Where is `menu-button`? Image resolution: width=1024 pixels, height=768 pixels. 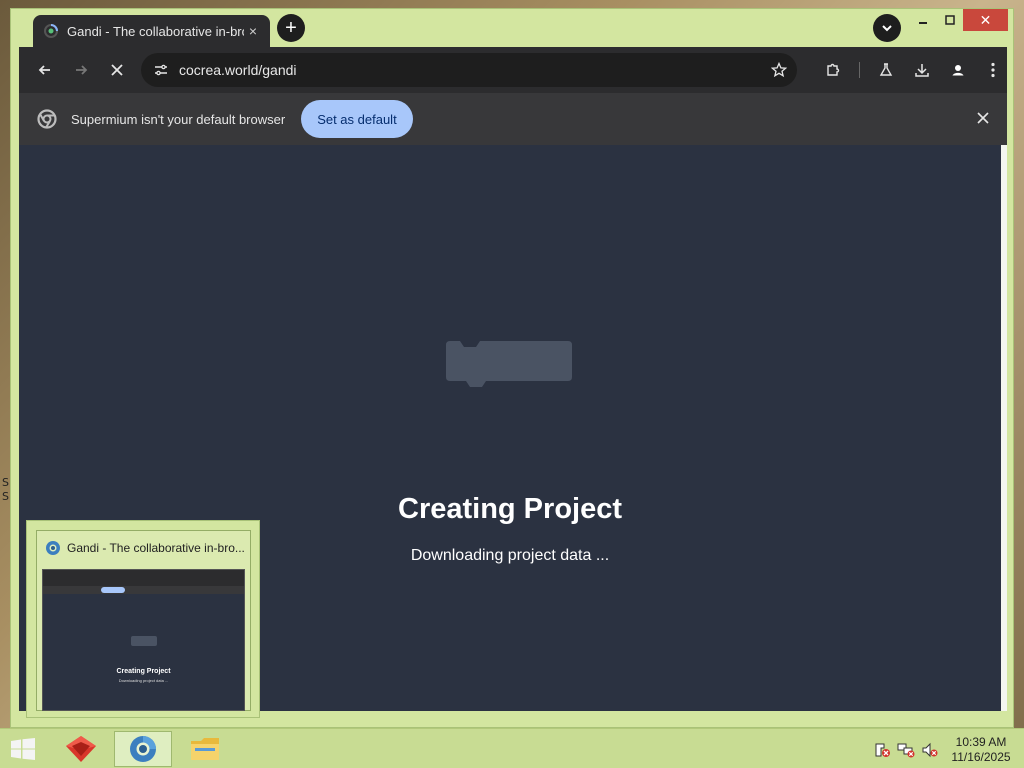 menu-button is located at coordinates (993, 70).